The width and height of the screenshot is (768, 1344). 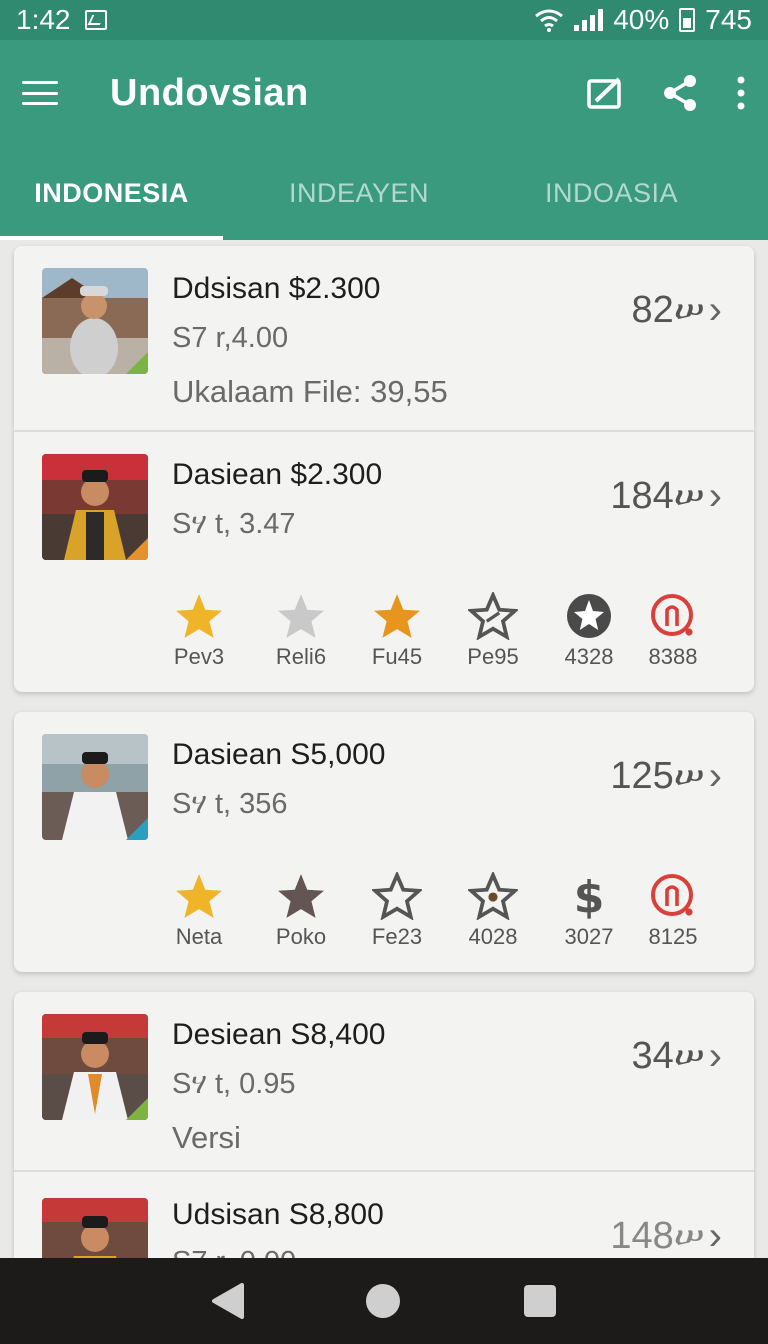 What do you see at coordinates (666, 1236) in the screenshot?
I see `item-value: 148ሠ ›` at bounding box center [666, 1236].